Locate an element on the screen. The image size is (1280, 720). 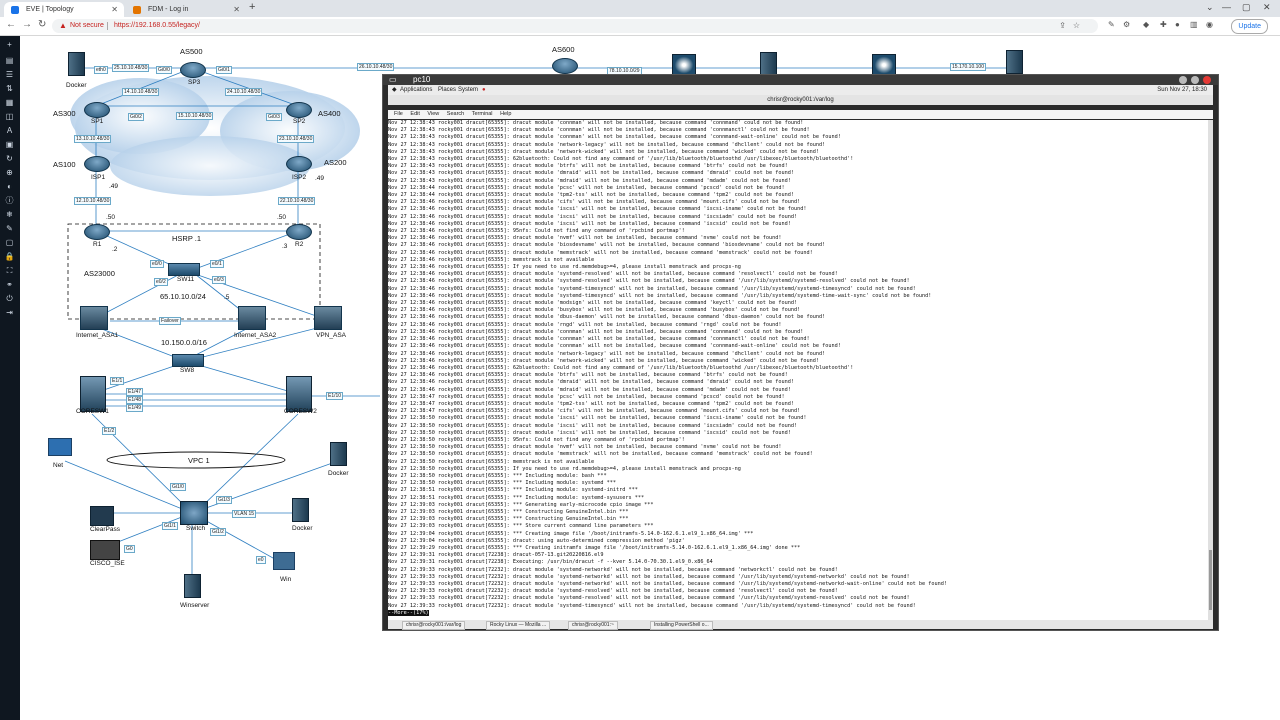
networks-icon: ☰ is located at coordinates (9, 75).